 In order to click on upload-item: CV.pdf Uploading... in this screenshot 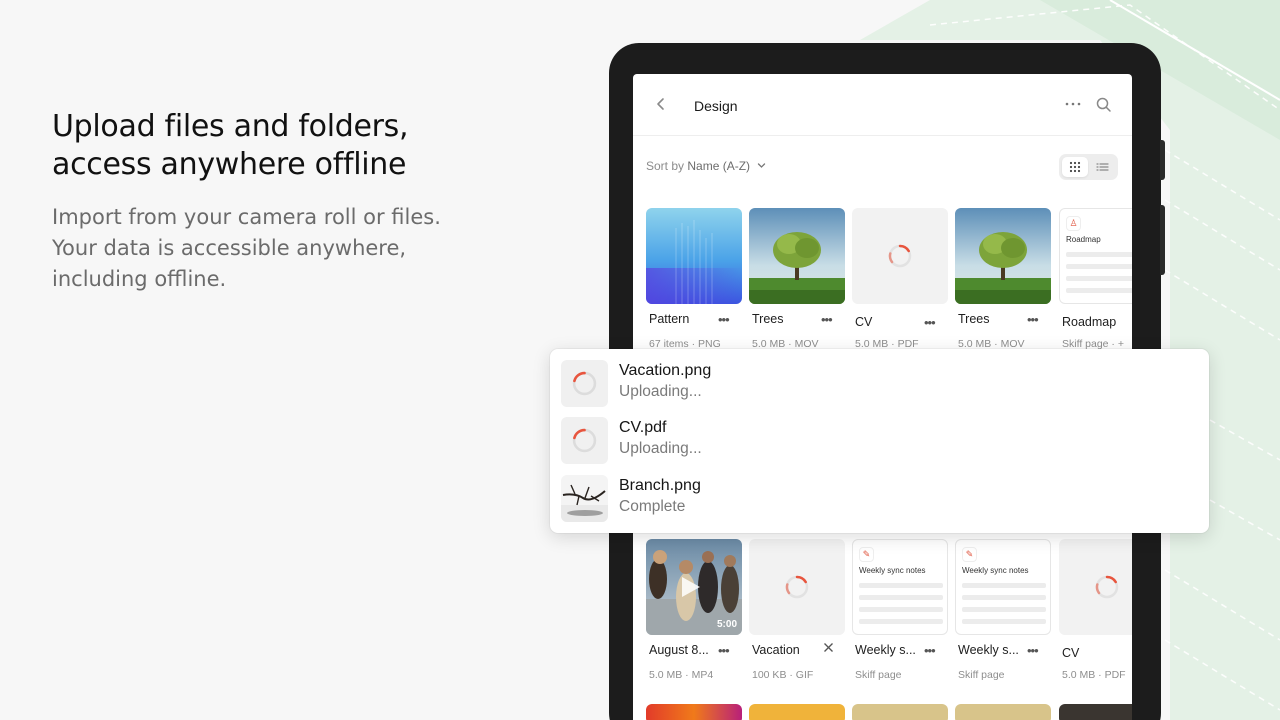, I will do `click(871, 441)`.